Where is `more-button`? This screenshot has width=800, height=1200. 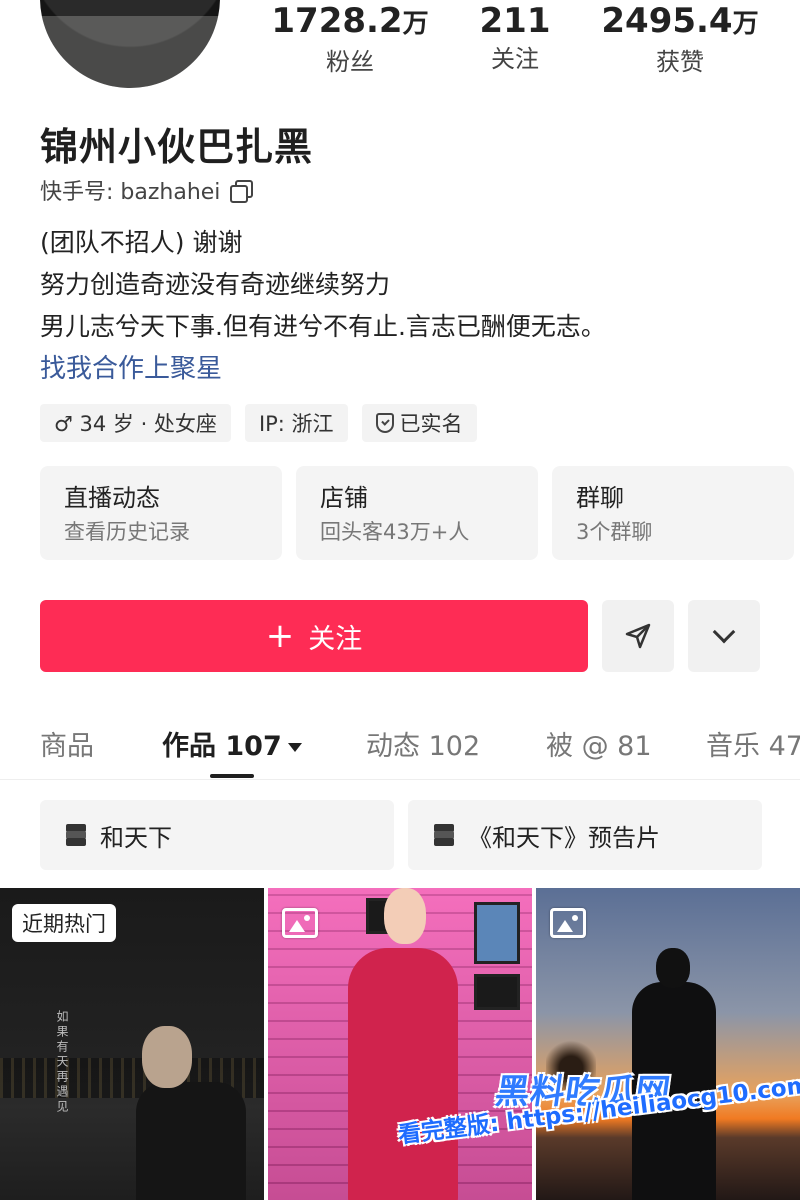 more-button is located at coordinates (724, 636).